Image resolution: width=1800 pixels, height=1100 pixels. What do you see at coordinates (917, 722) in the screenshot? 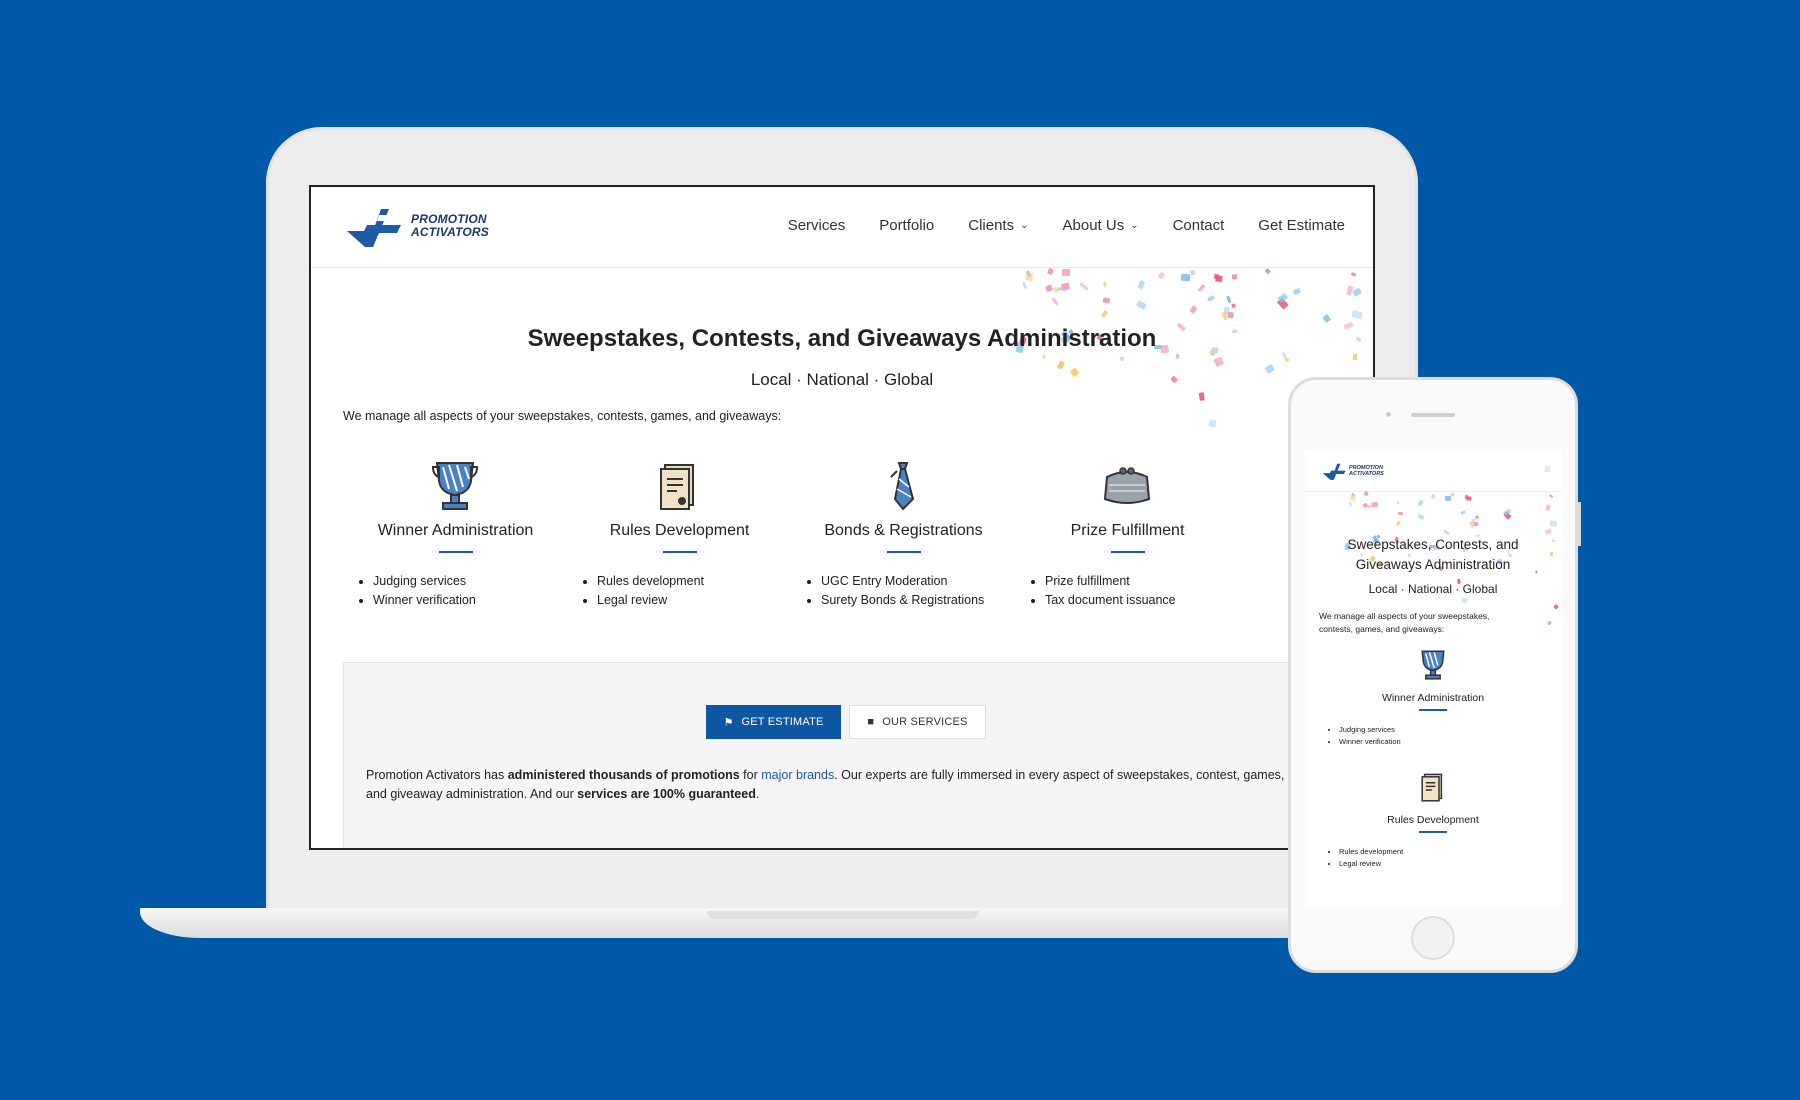
I see `our-services-button: ■ OUR SERVICES` at bounding box center [917, 722].